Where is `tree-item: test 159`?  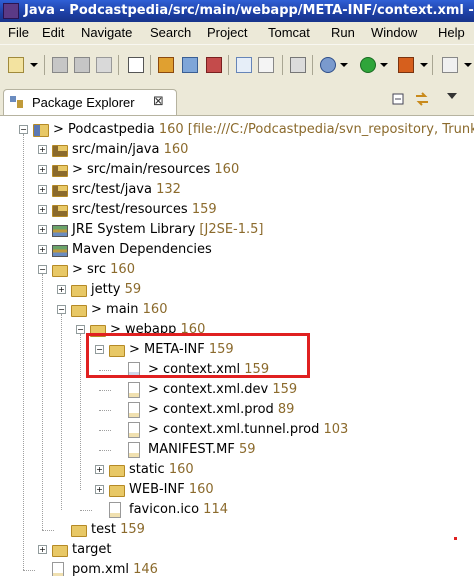
tree-item: test 159 is located at coordinates (237, 530).